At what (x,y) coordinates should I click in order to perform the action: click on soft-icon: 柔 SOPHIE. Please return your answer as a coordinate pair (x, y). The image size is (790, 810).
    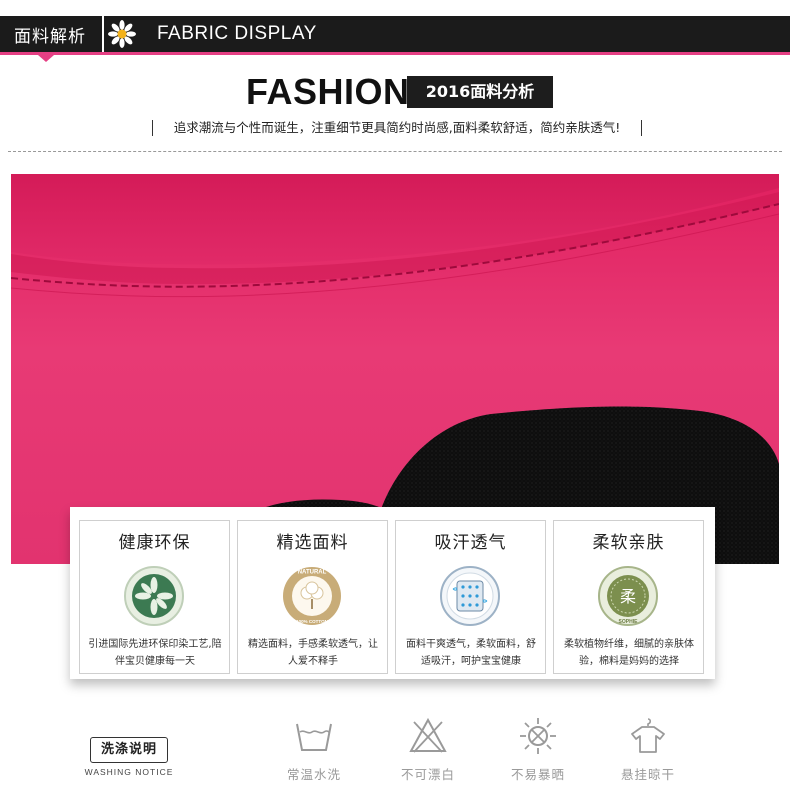
    Looking at the image, I should click on (628, 596).